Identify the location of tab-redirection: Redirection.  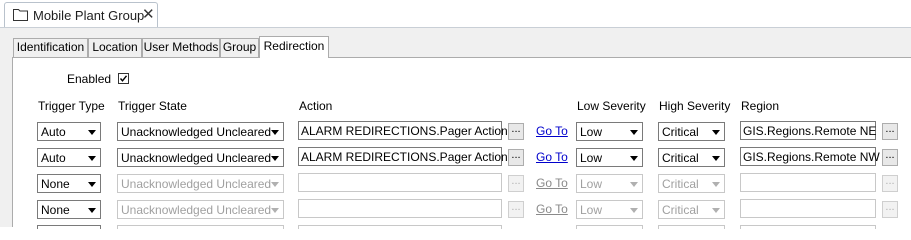
(294, 47).